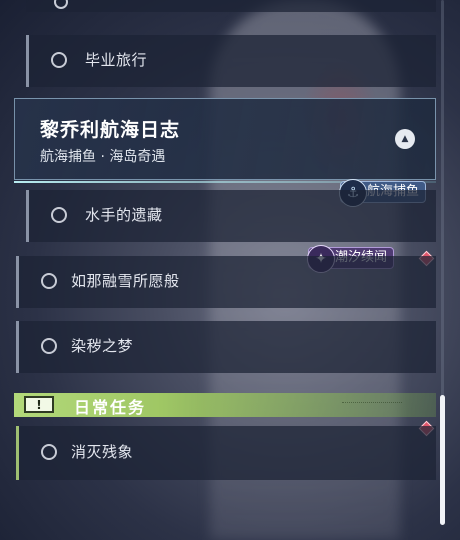  What do you see at coordinates (231, 216) in the screenshot?
I see `quest-row-sailor-treasure: 水手的遗藏` at bounding box center [231, 216].